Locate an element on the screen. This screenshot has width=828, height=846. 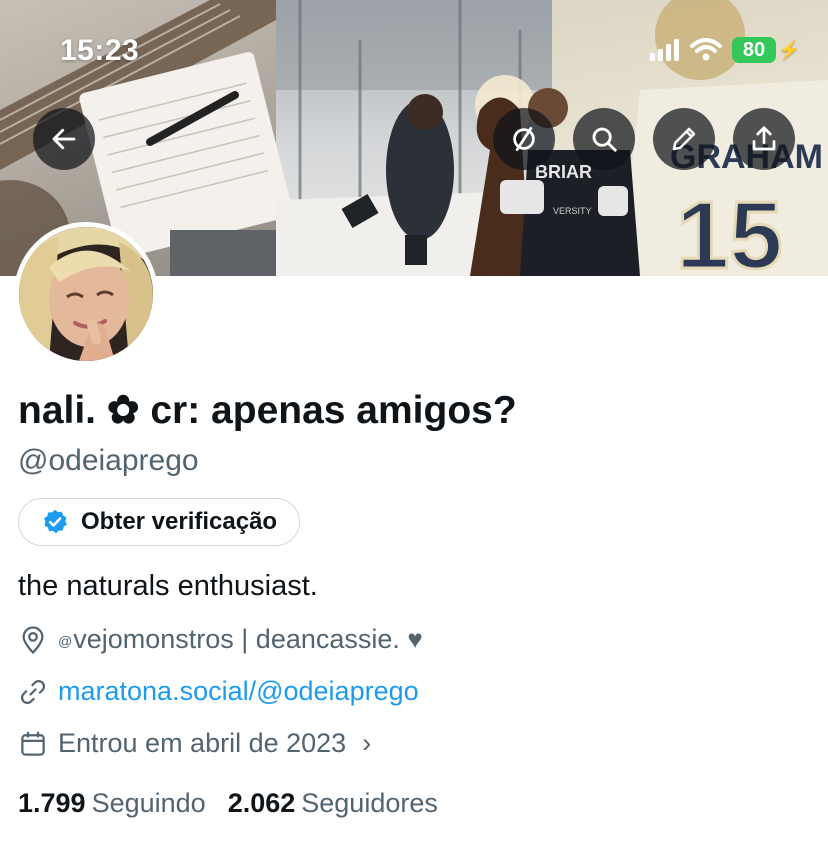
profile-display-name: nali. ✿ cr: apenas amigos? is located at coordinates (267, 410).